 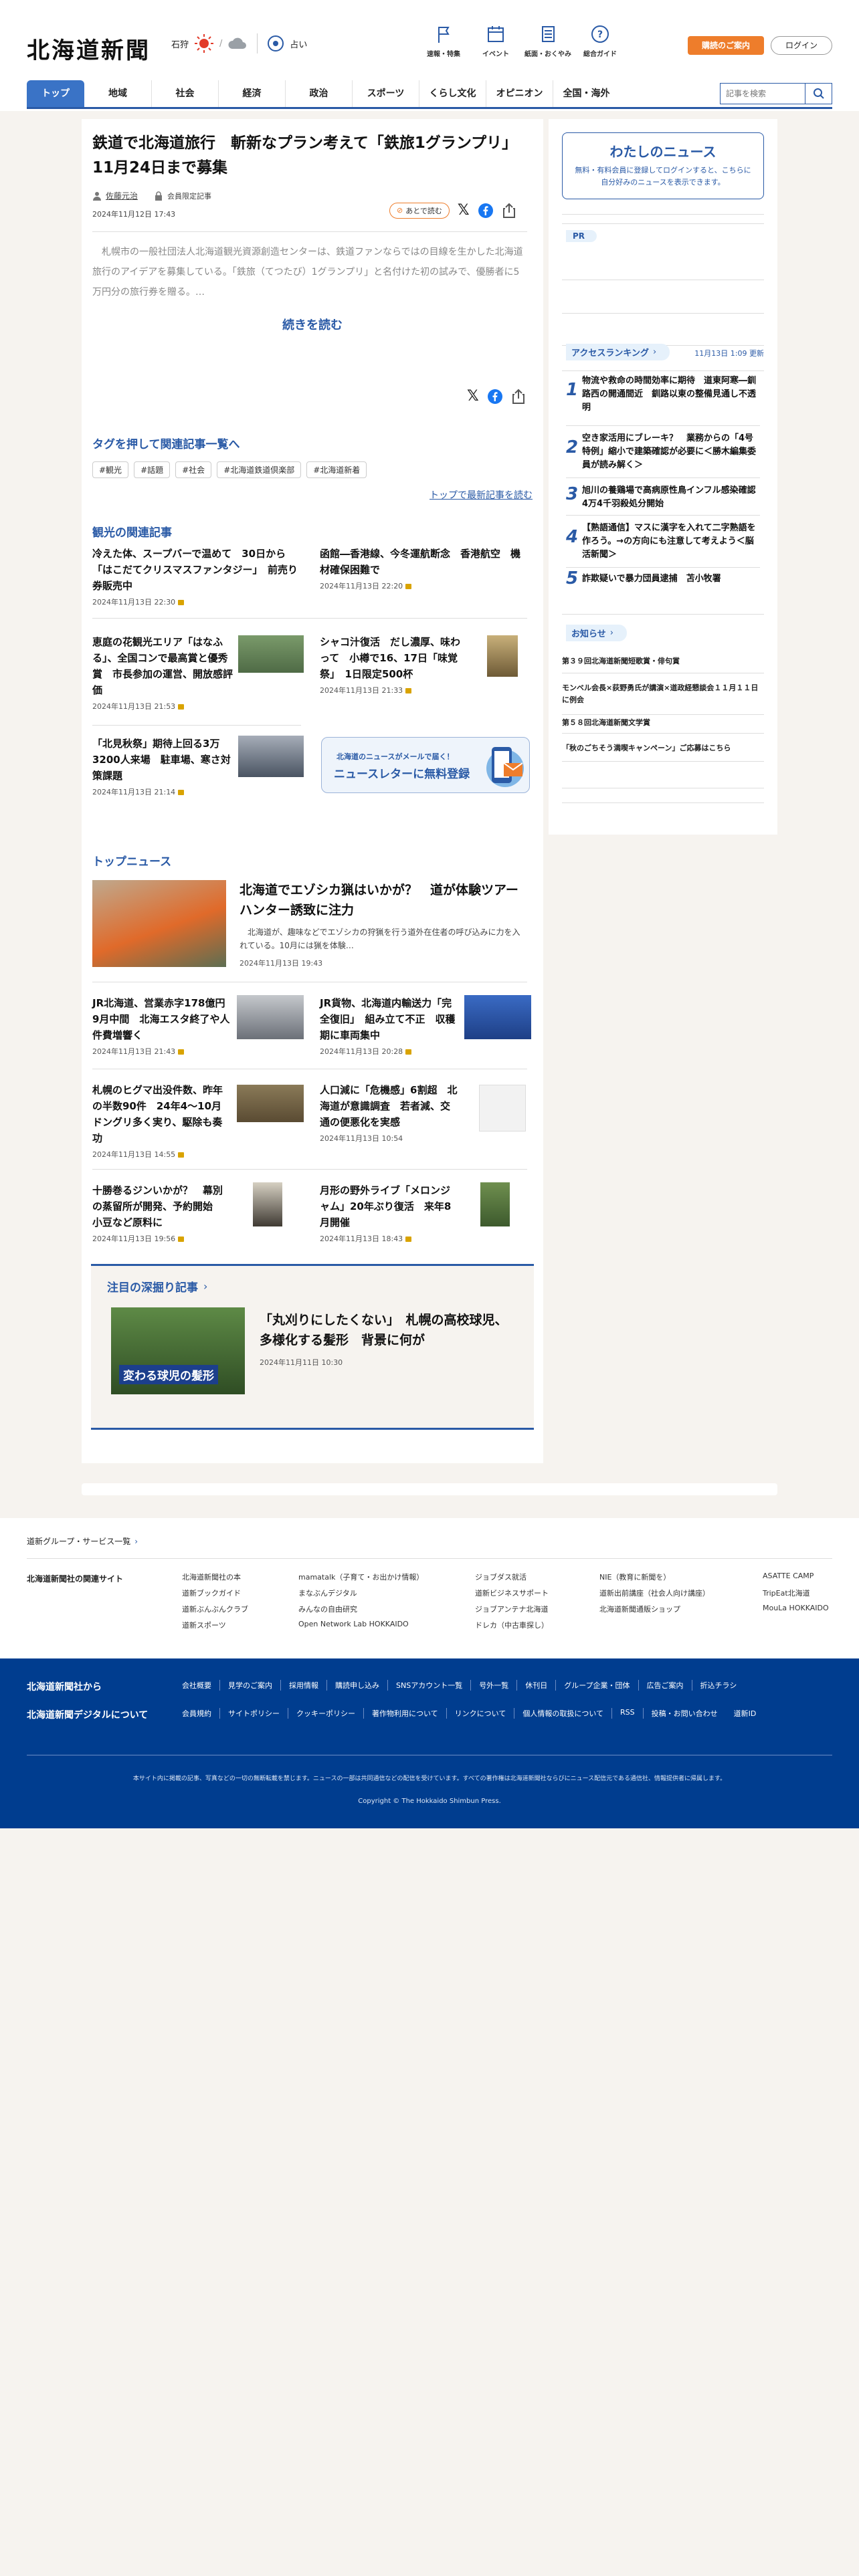 What do you see at coordinates (212, 1577) in the screenshot?
I see `related-site-link: 北海道新聞社の本` at bounding box center [212, 1577].